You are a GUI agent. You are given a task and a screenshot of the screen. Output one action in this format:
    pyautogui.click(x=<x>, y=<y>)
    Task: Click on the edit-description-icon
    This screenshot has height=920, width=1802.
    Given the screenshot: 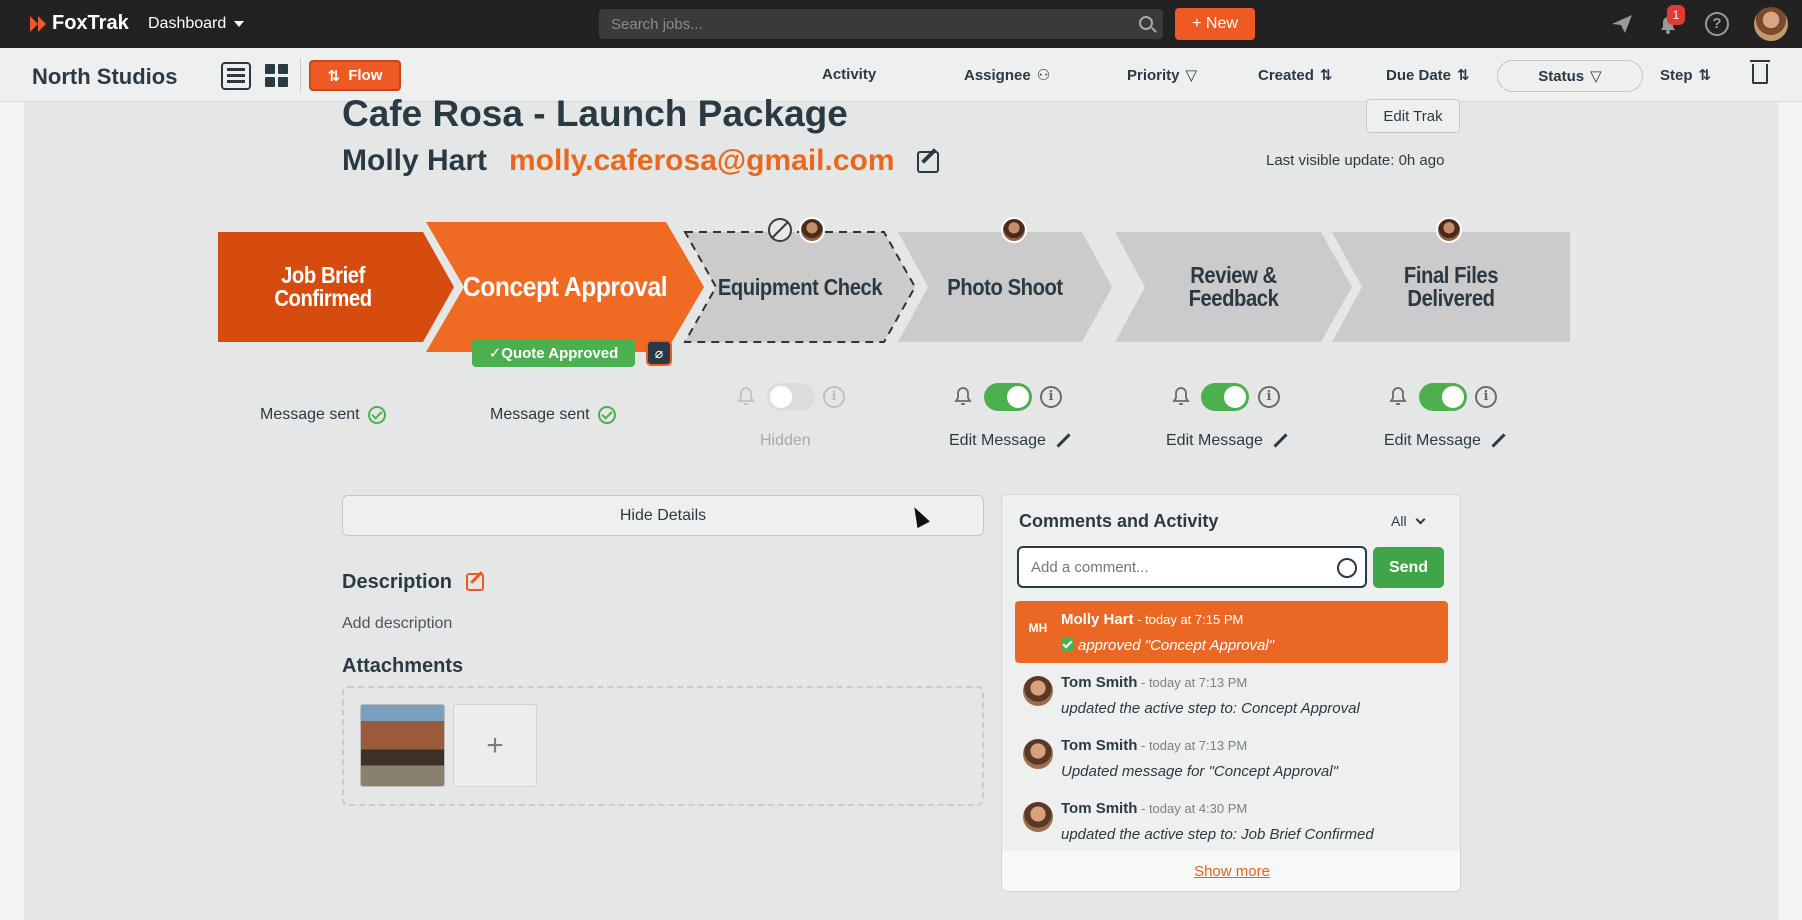 What is the action you would take?
    pyautogui.click(x=475, y=582)
    